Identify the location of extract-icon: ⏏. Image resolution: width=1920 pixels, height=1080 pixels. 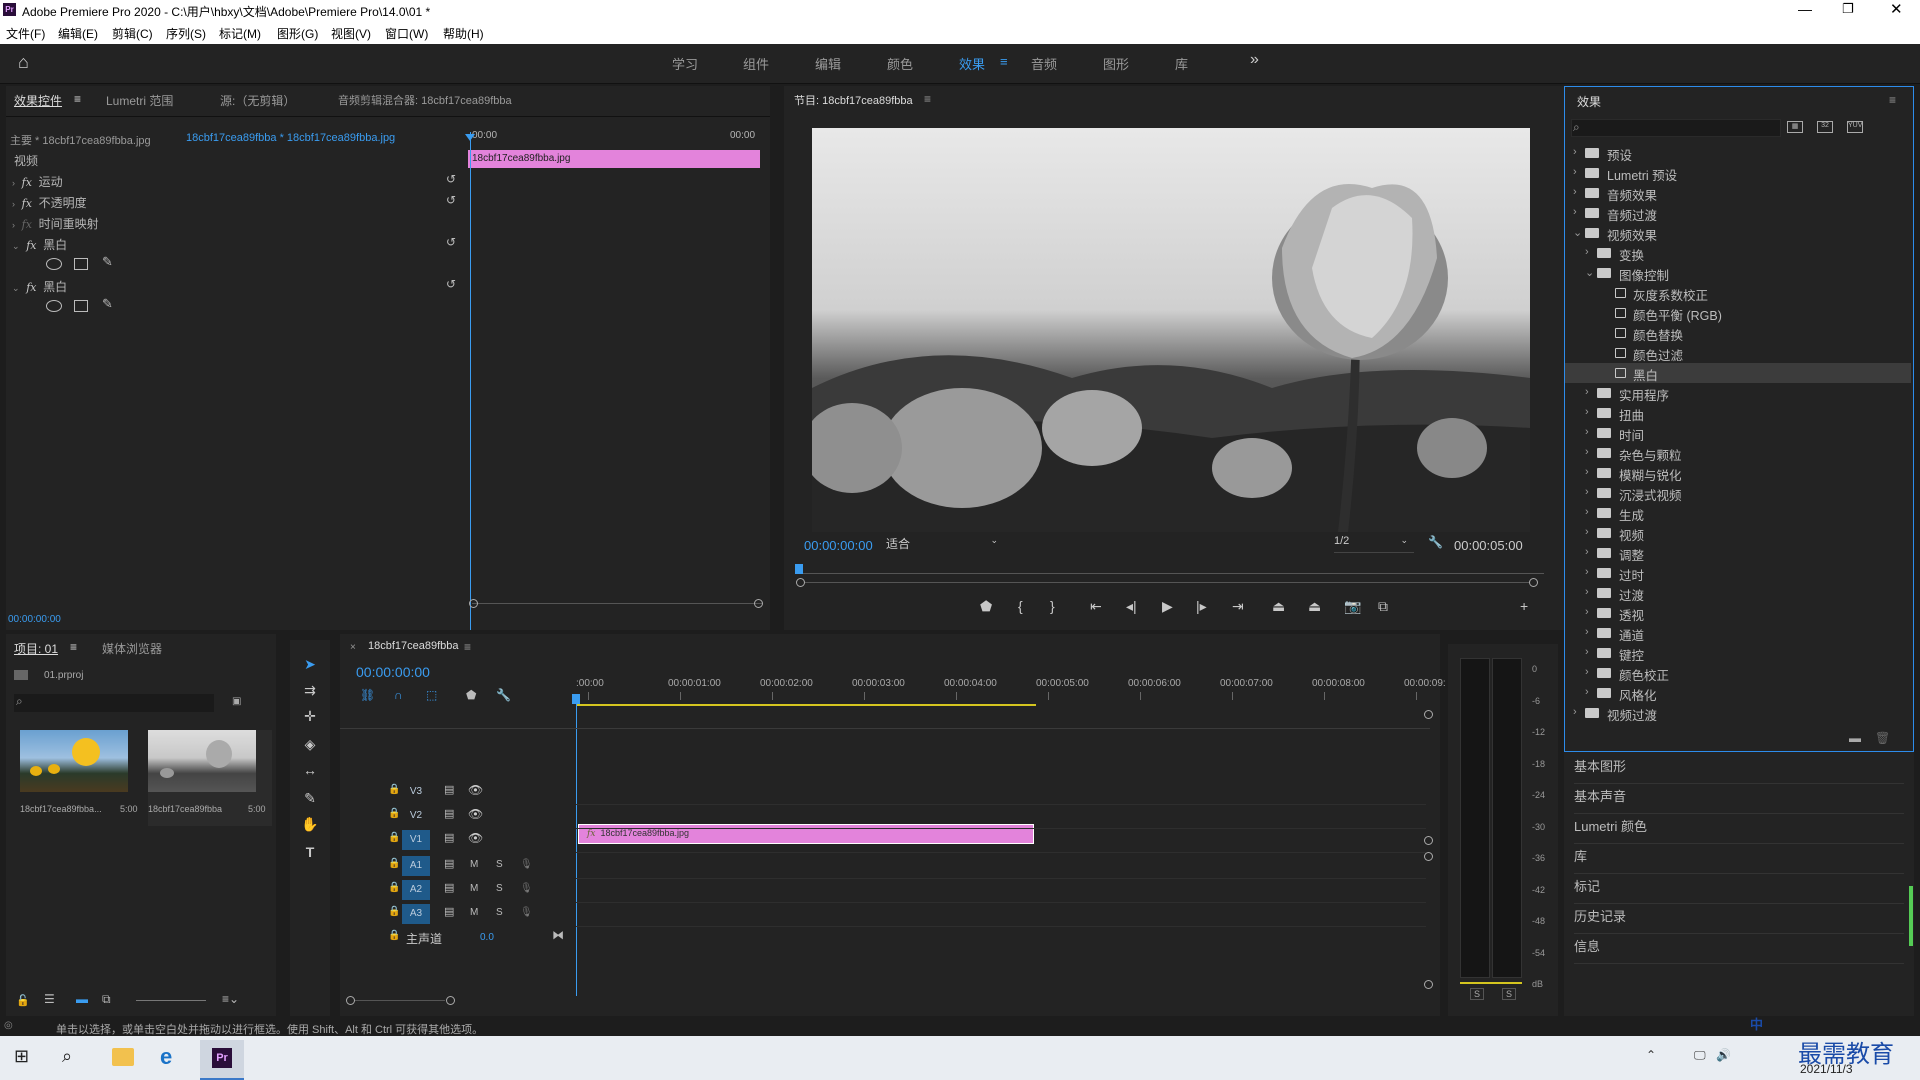
(1314, 606).